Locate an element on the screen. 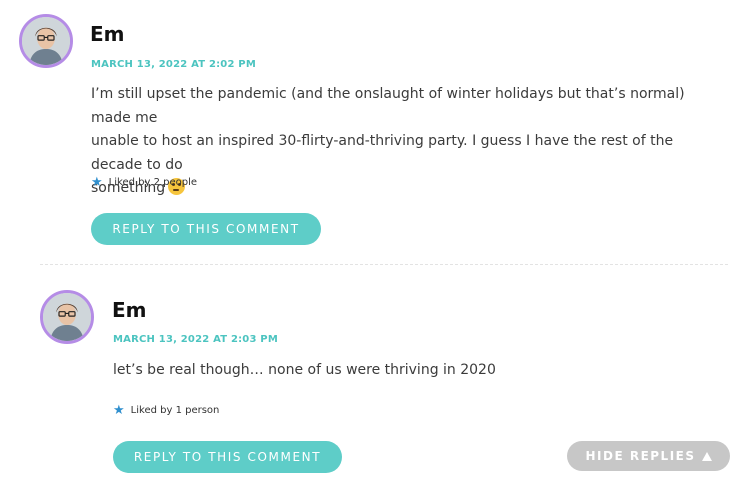  triangle-up-icon is located at coordinates (706, 456).